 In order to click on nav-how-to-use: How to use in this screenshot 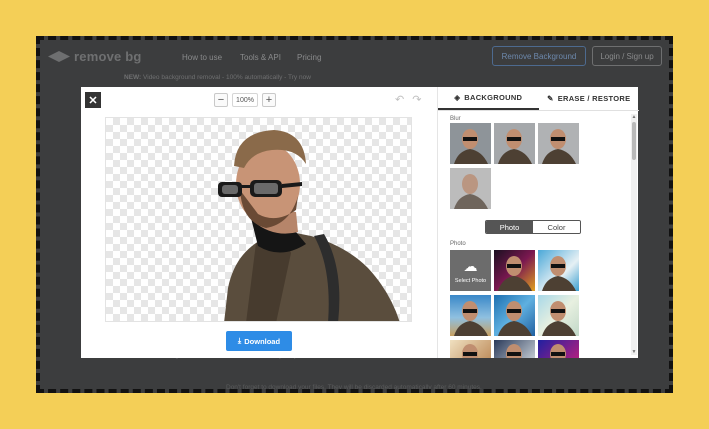, I will do `click(202, 57)`.